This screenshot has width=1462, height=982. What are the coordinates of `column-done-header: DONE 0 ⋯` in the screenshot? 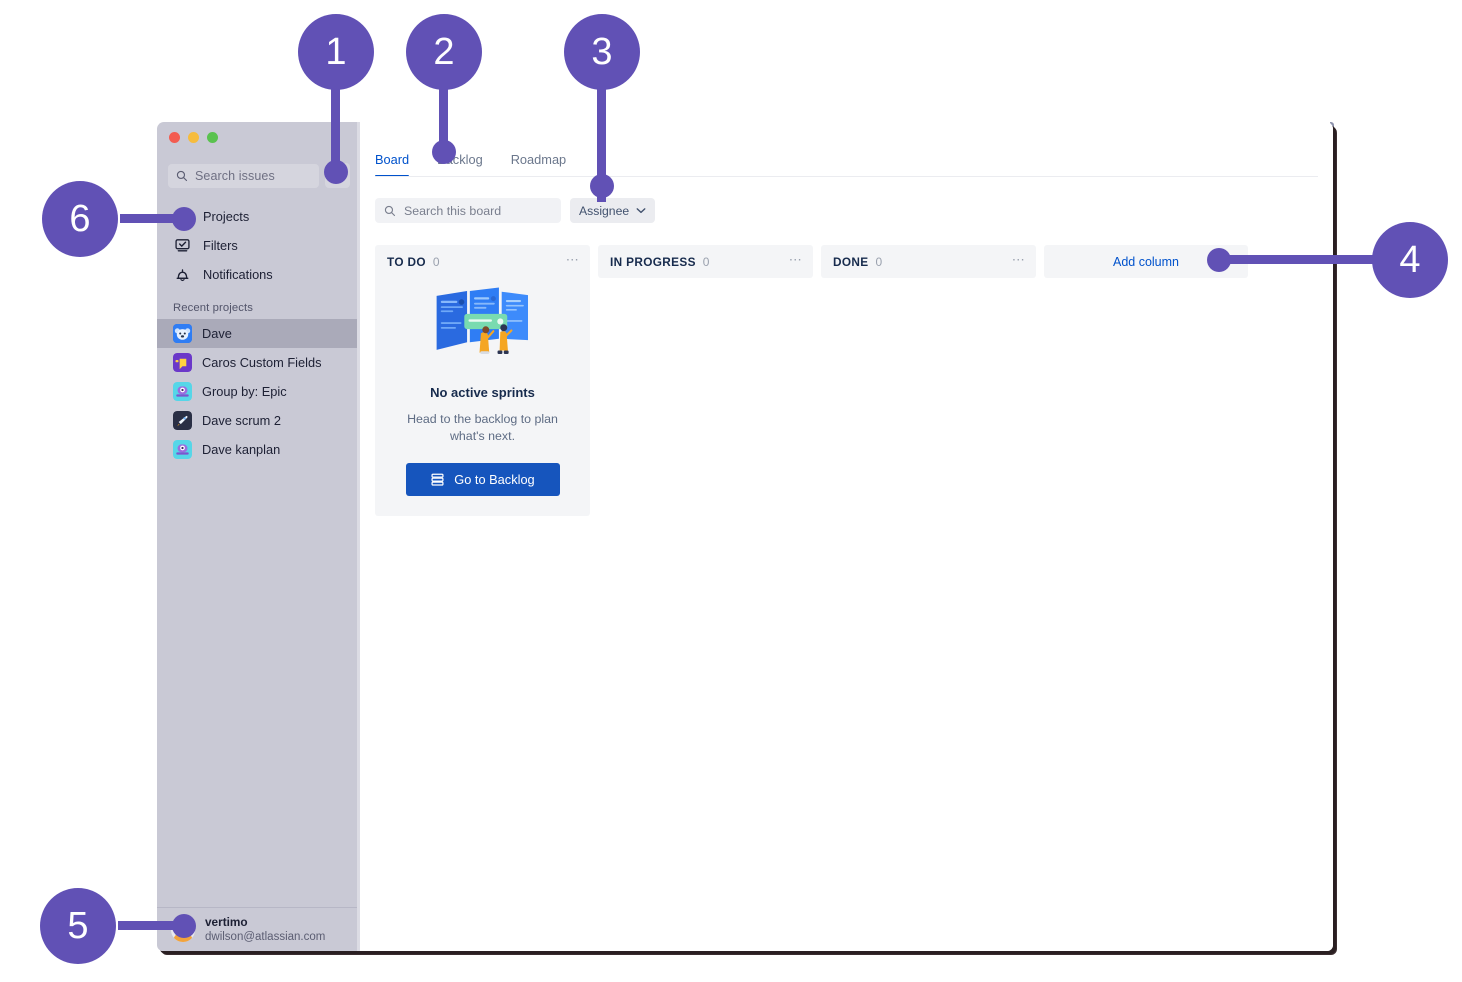 It's located at (928, 261).